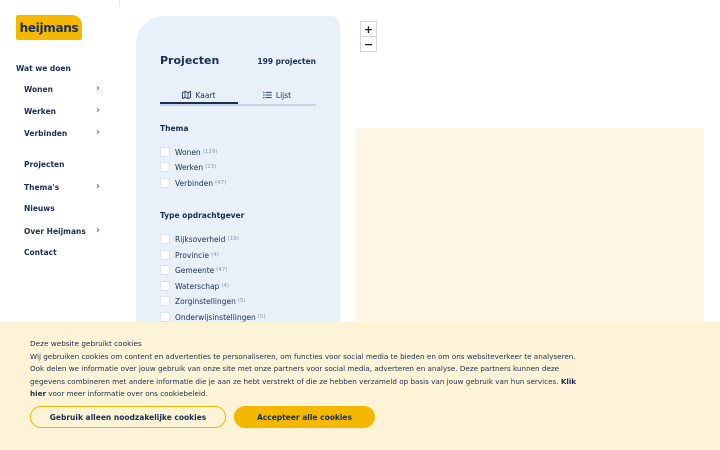  I want to click on option-label: Verbinden, so click(194, 183).